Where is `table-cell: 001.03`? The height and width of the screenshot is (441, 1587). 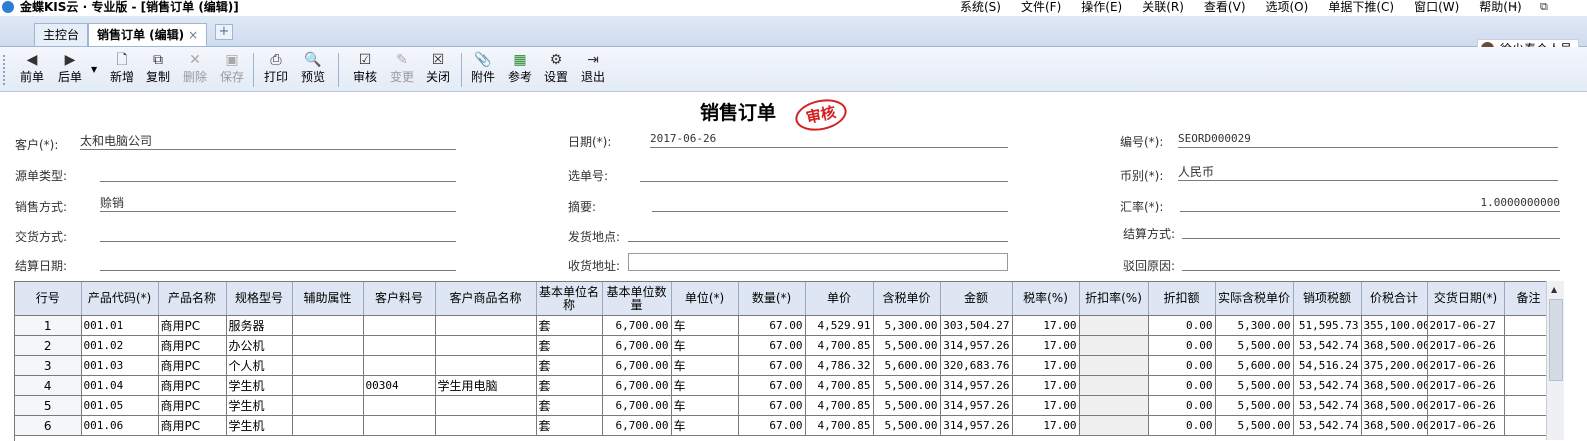
table-cell: 001.03 is located at coordinates (120, 365).